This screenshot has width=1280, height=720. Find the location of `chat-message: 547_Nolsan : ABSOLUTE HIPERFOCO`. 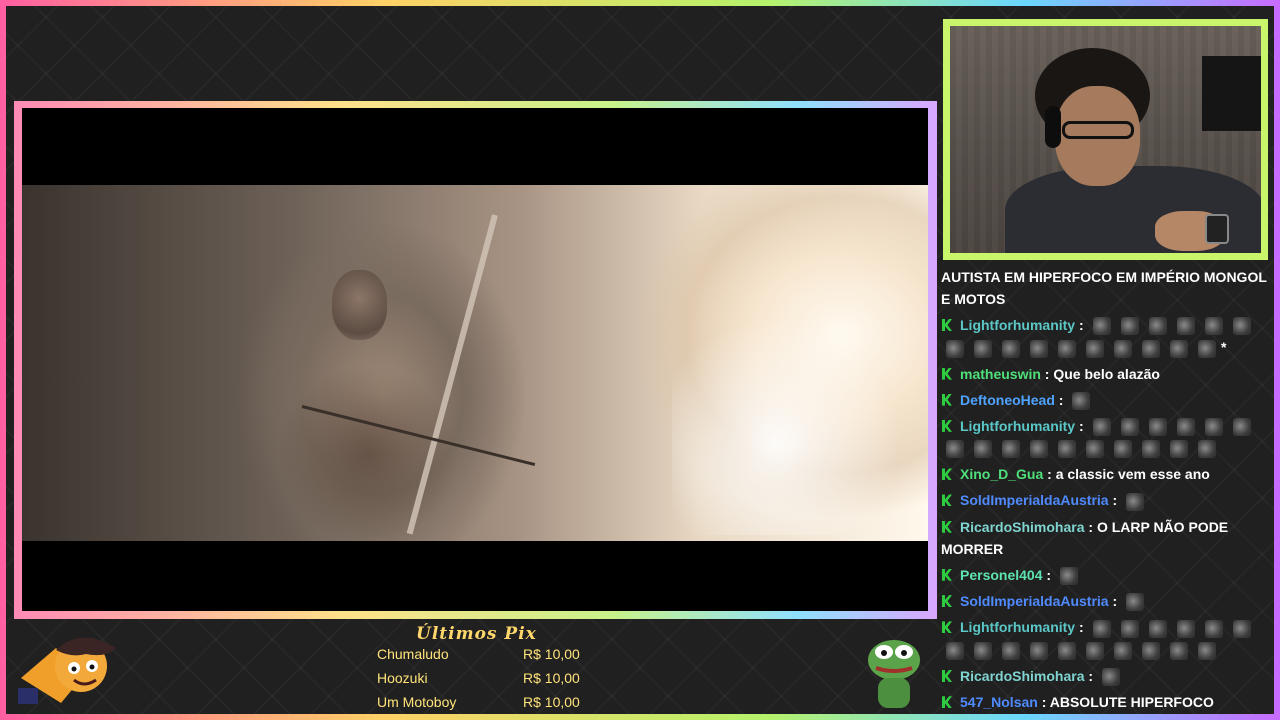

chat-message: 547_Nolsan : ABSOLUTE HIPERFOCO is located at coordinates (1106, 702).